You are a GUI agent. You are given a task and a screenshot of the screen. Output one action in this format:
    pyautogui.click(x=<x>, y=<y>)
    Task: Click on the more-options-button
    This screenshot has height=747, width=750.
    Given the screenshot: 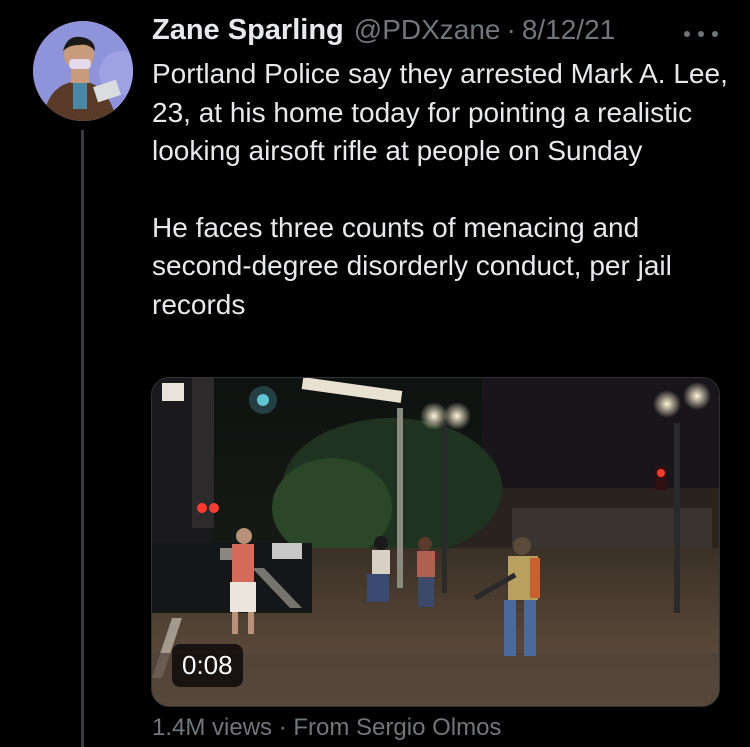 What is the action you would take?
    pyautogui.click(x=701, y=34)
    